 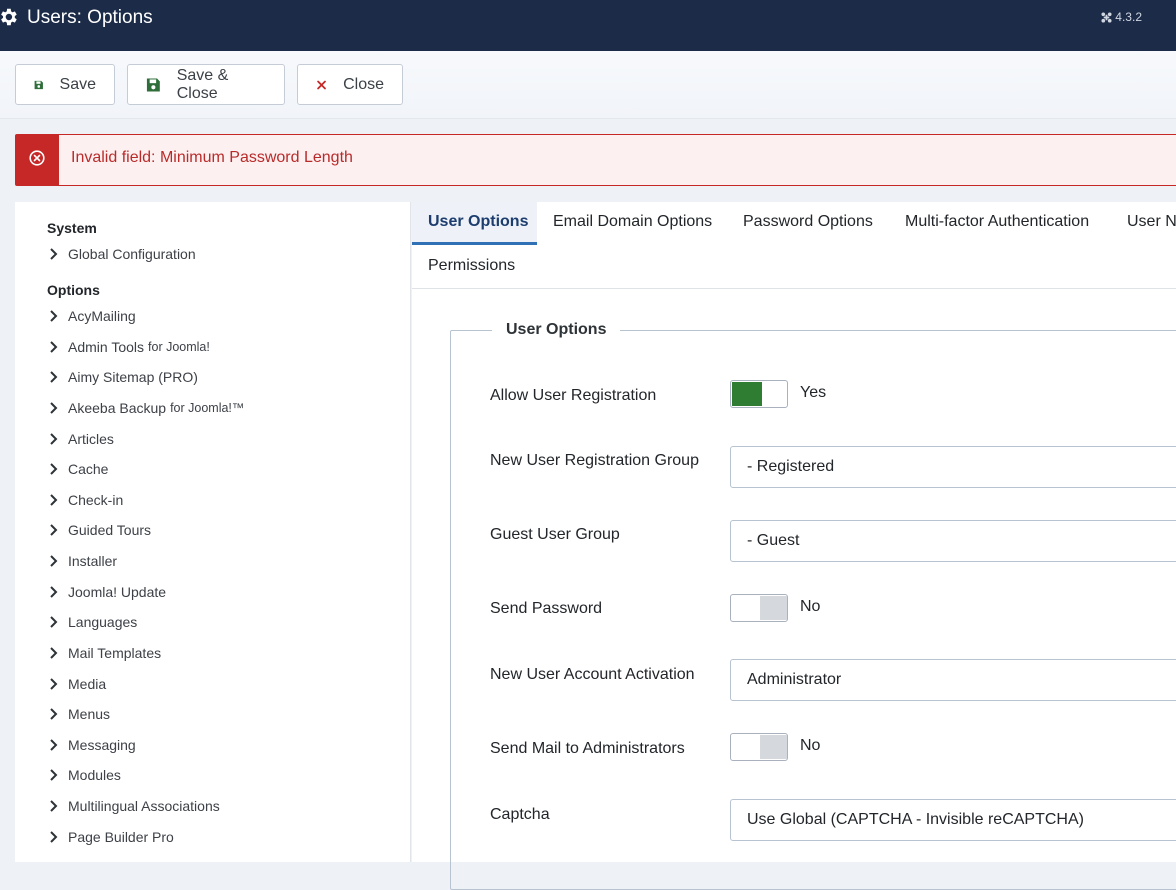 I want to click on account-activation-select: Administrator, so click(x=953, y=680).